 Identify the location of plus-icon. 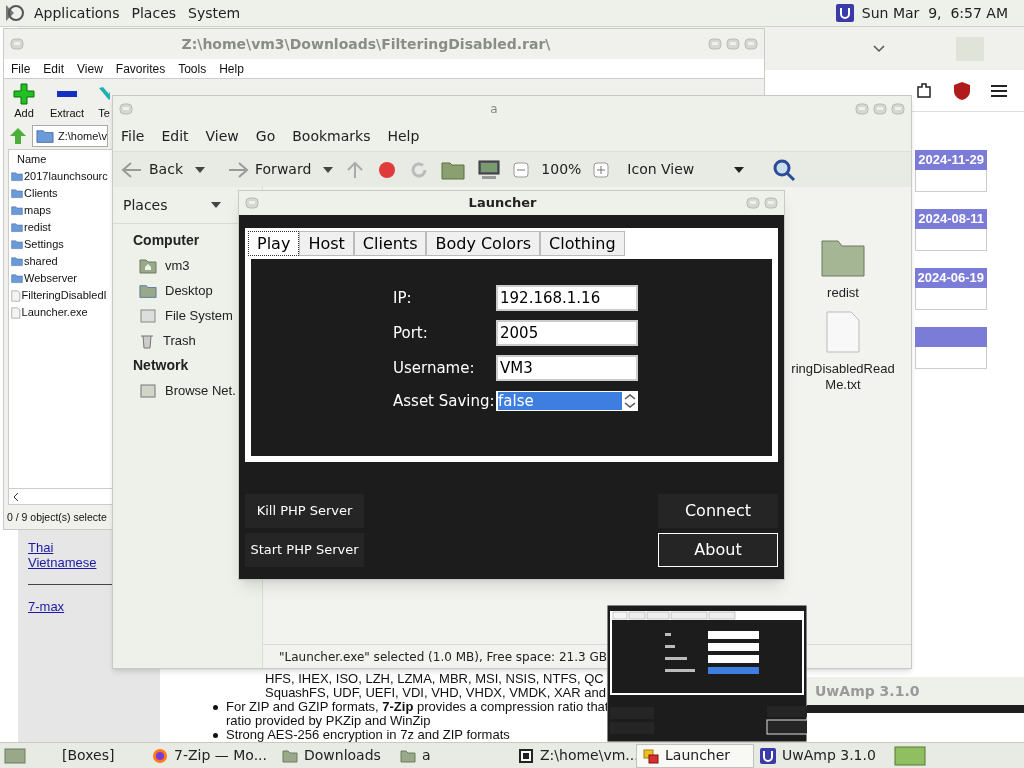
(24, 94).